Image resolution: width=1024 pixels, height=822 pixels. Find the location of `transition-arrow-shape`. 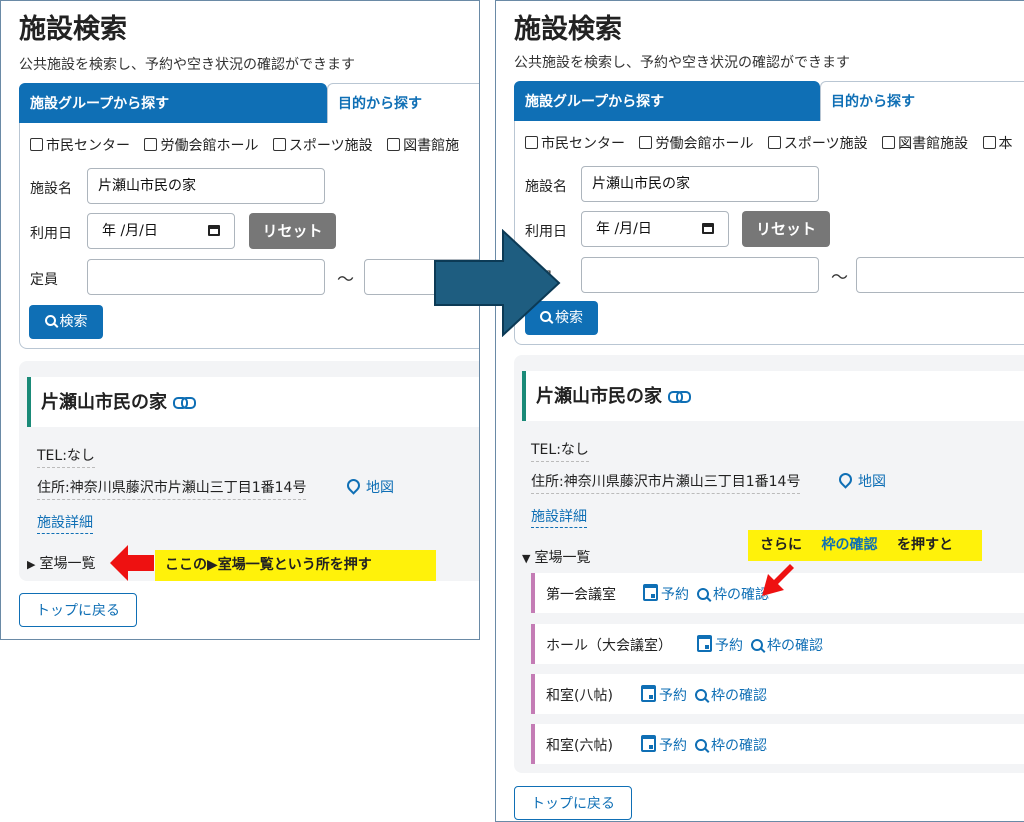

transition-arrow-shape is located at coordinates (497, 283).